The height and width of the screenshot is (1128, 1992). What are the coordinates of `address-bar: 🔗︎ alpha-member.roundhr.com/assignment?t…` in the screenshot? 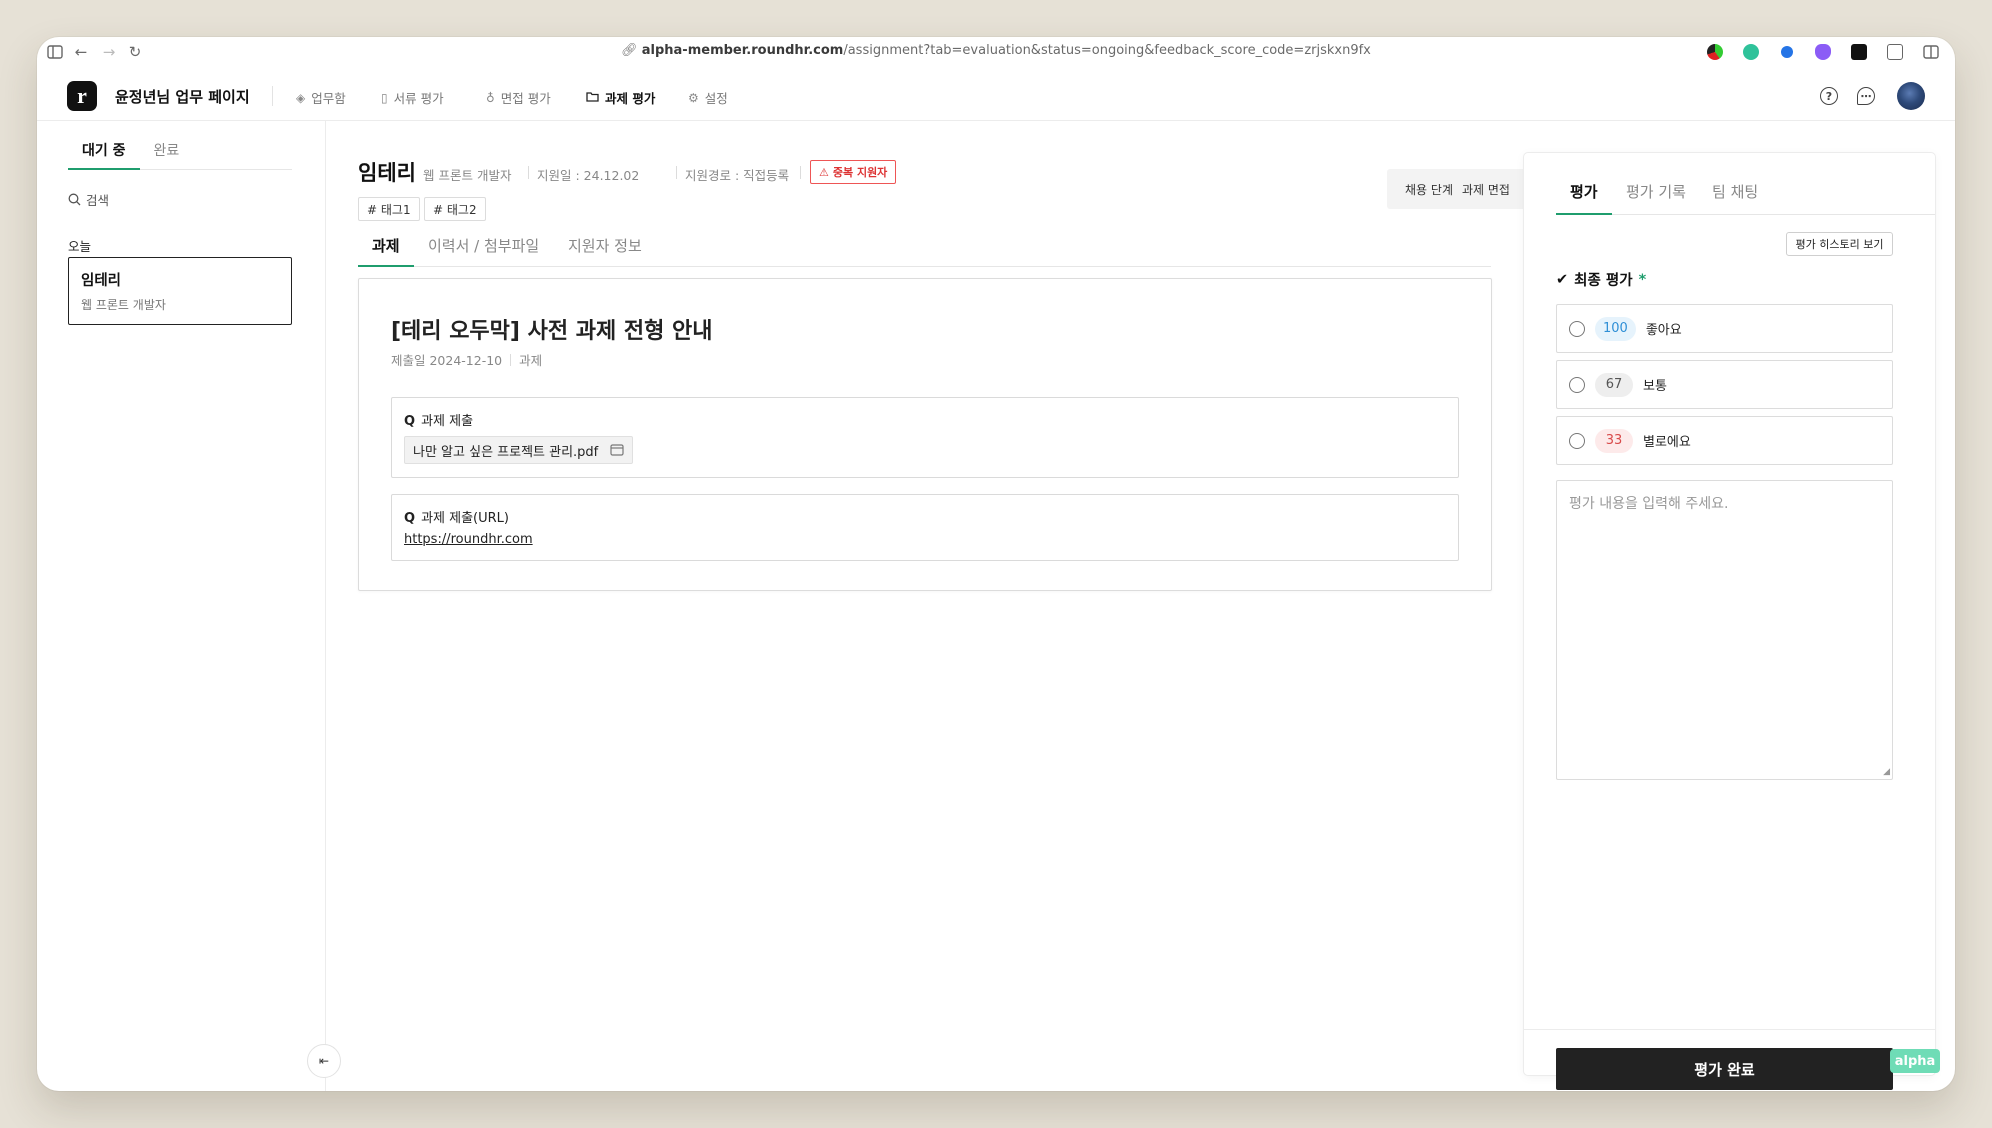 It's located at (996, 50).